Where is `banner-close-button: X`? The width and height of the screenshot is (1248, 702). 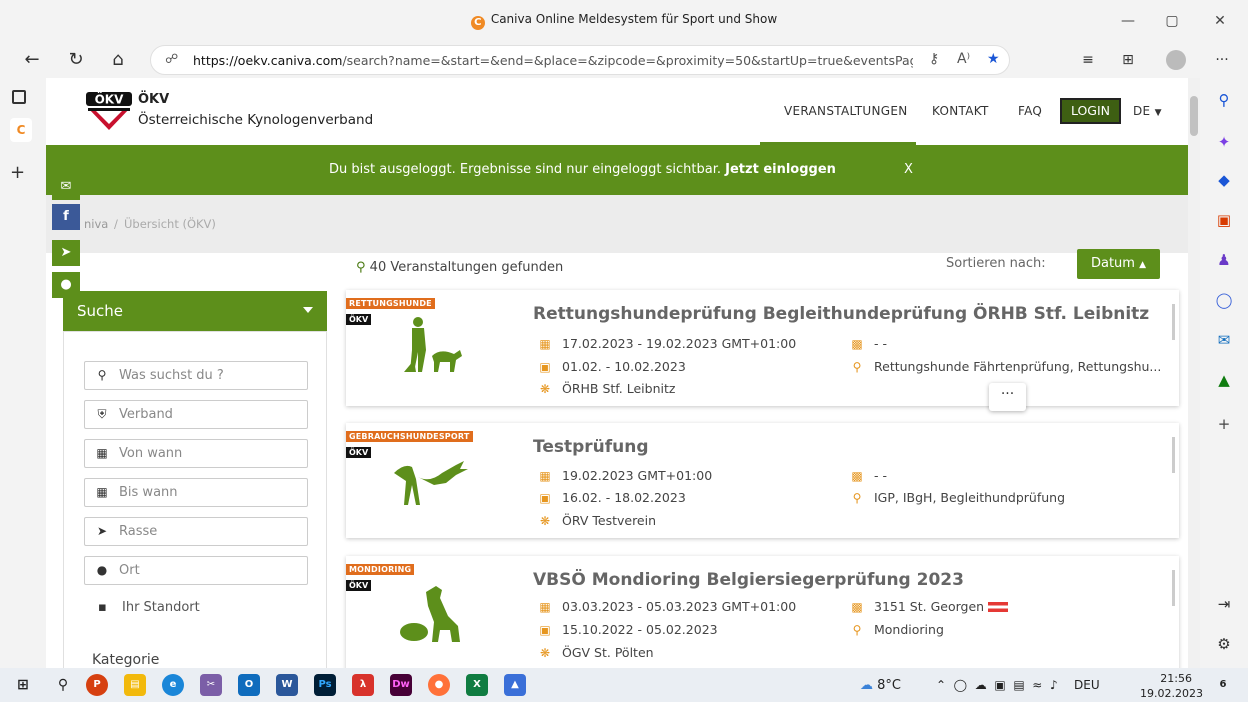 banner-close-button: X is located at coordinates (908, 169).